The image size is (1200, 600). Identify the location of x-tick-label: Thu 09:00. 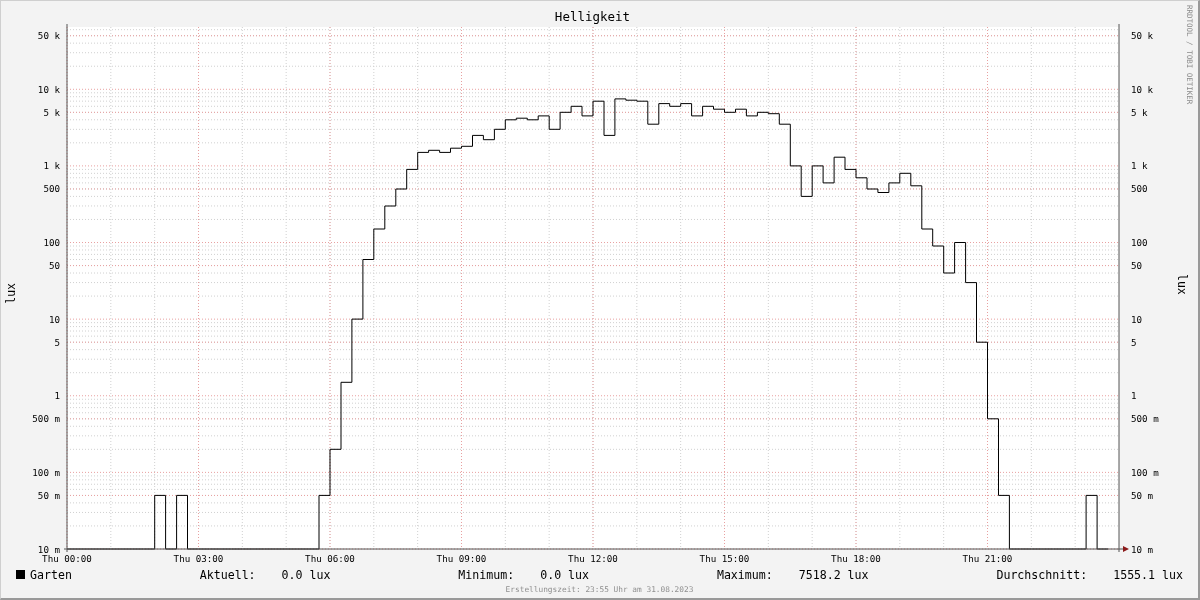
(461, 558).